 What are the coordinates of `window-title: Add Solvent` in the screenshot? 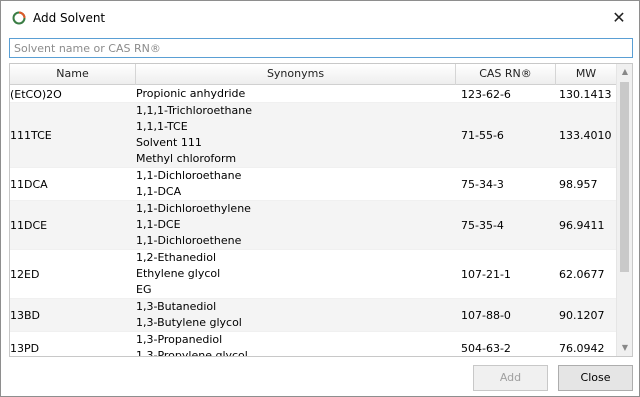 It's located at (69, 18).